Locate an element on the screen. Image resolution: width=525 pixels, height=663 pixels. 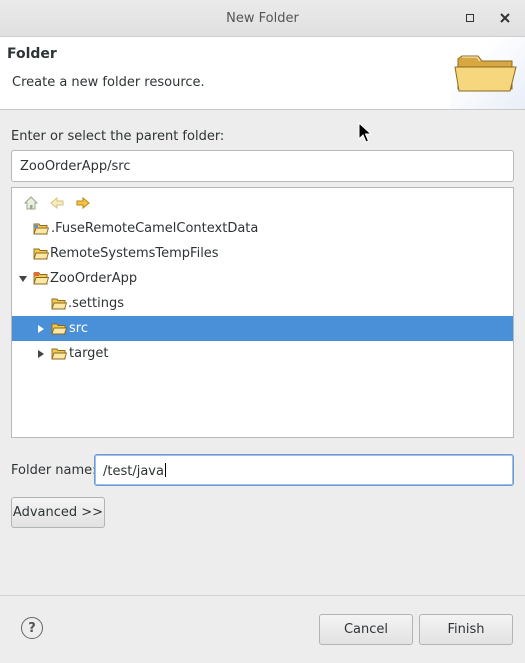
tree-item-src: src is located at coordinates (262, 328).